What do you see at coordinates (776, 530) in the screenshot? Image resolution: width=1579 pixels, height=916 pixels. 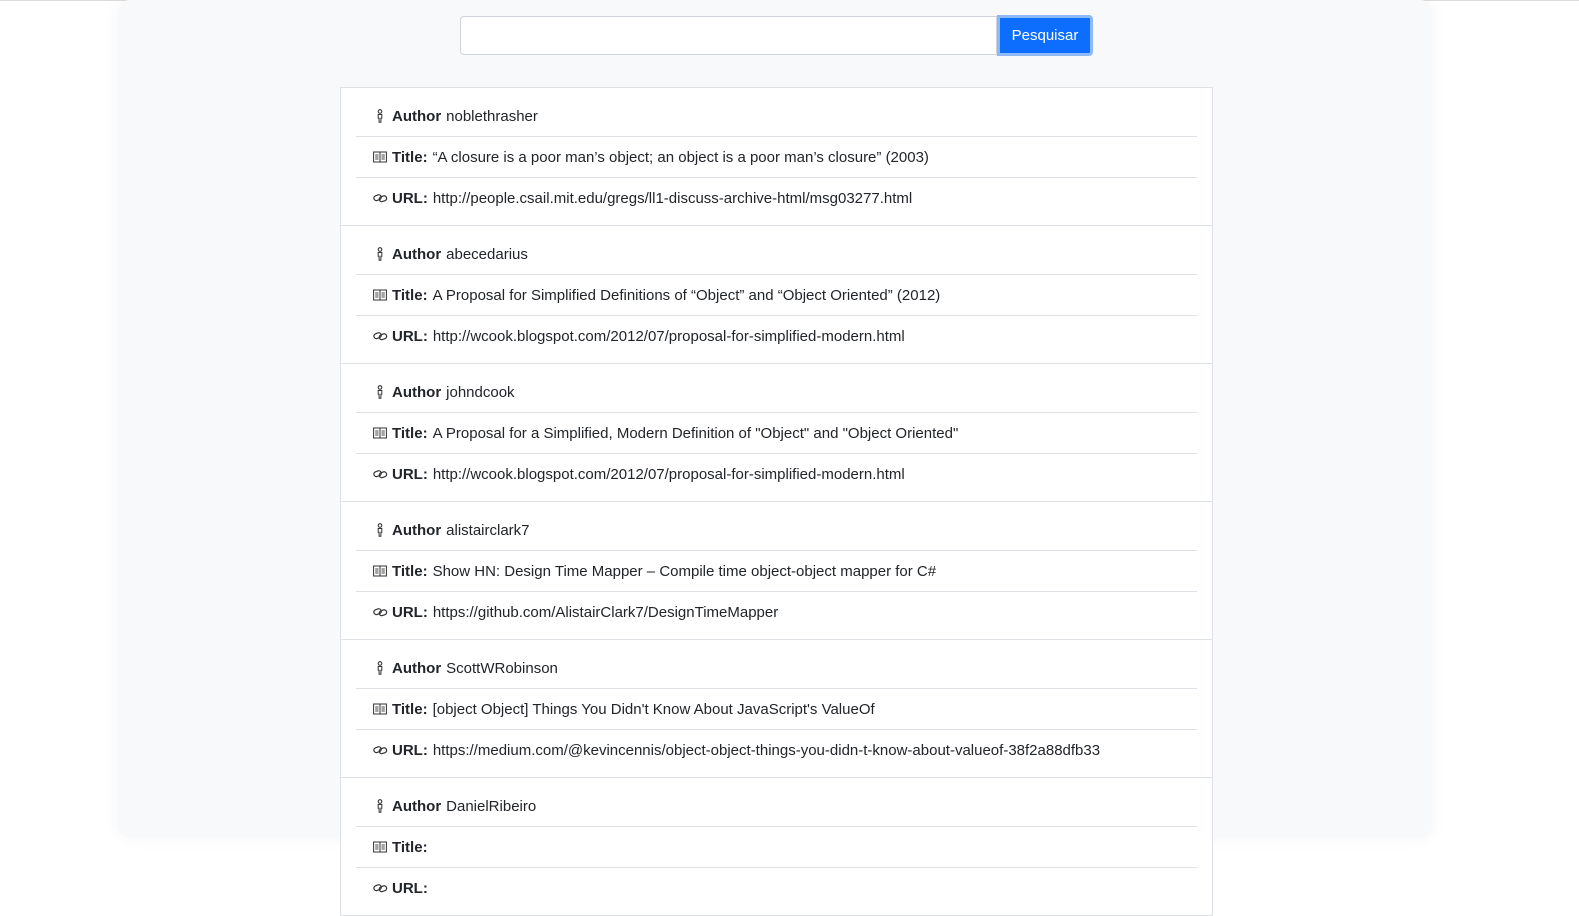 I see `author-row: Author alistairclark7` at bounding box center [776, 530].